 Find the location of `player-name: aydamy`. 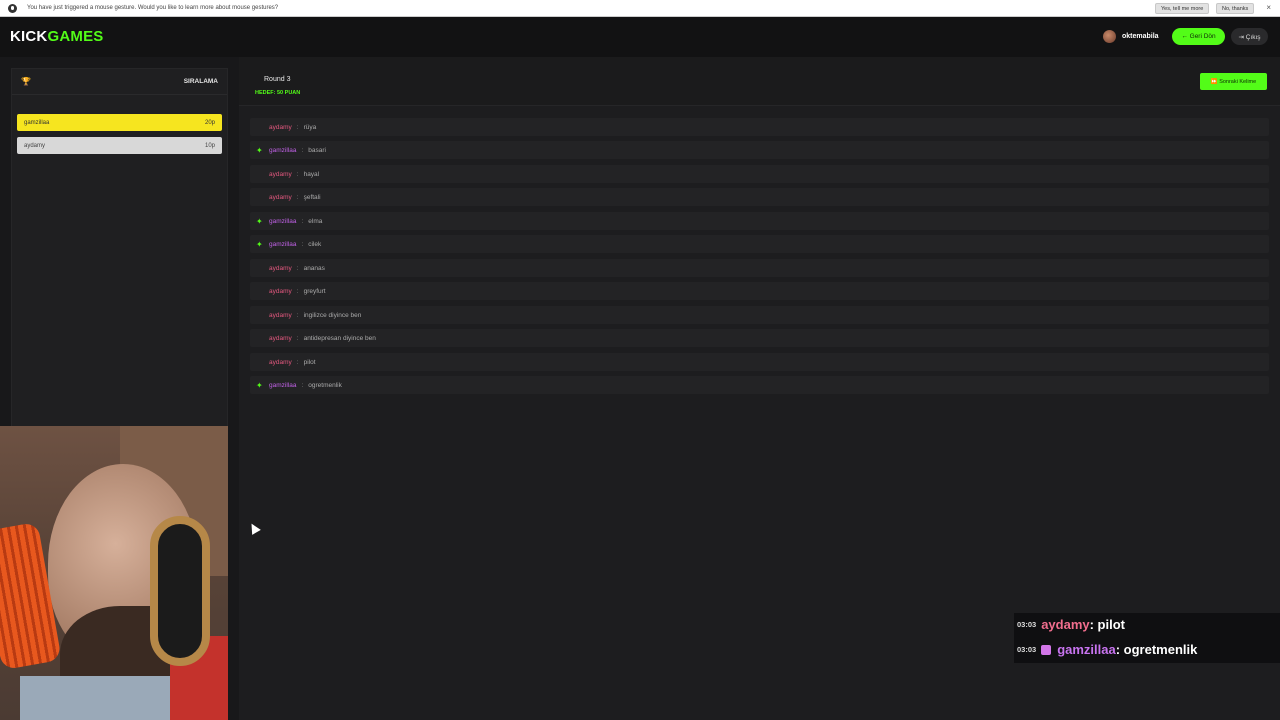

player-name: aydamy is located at coordinates (35, 145).